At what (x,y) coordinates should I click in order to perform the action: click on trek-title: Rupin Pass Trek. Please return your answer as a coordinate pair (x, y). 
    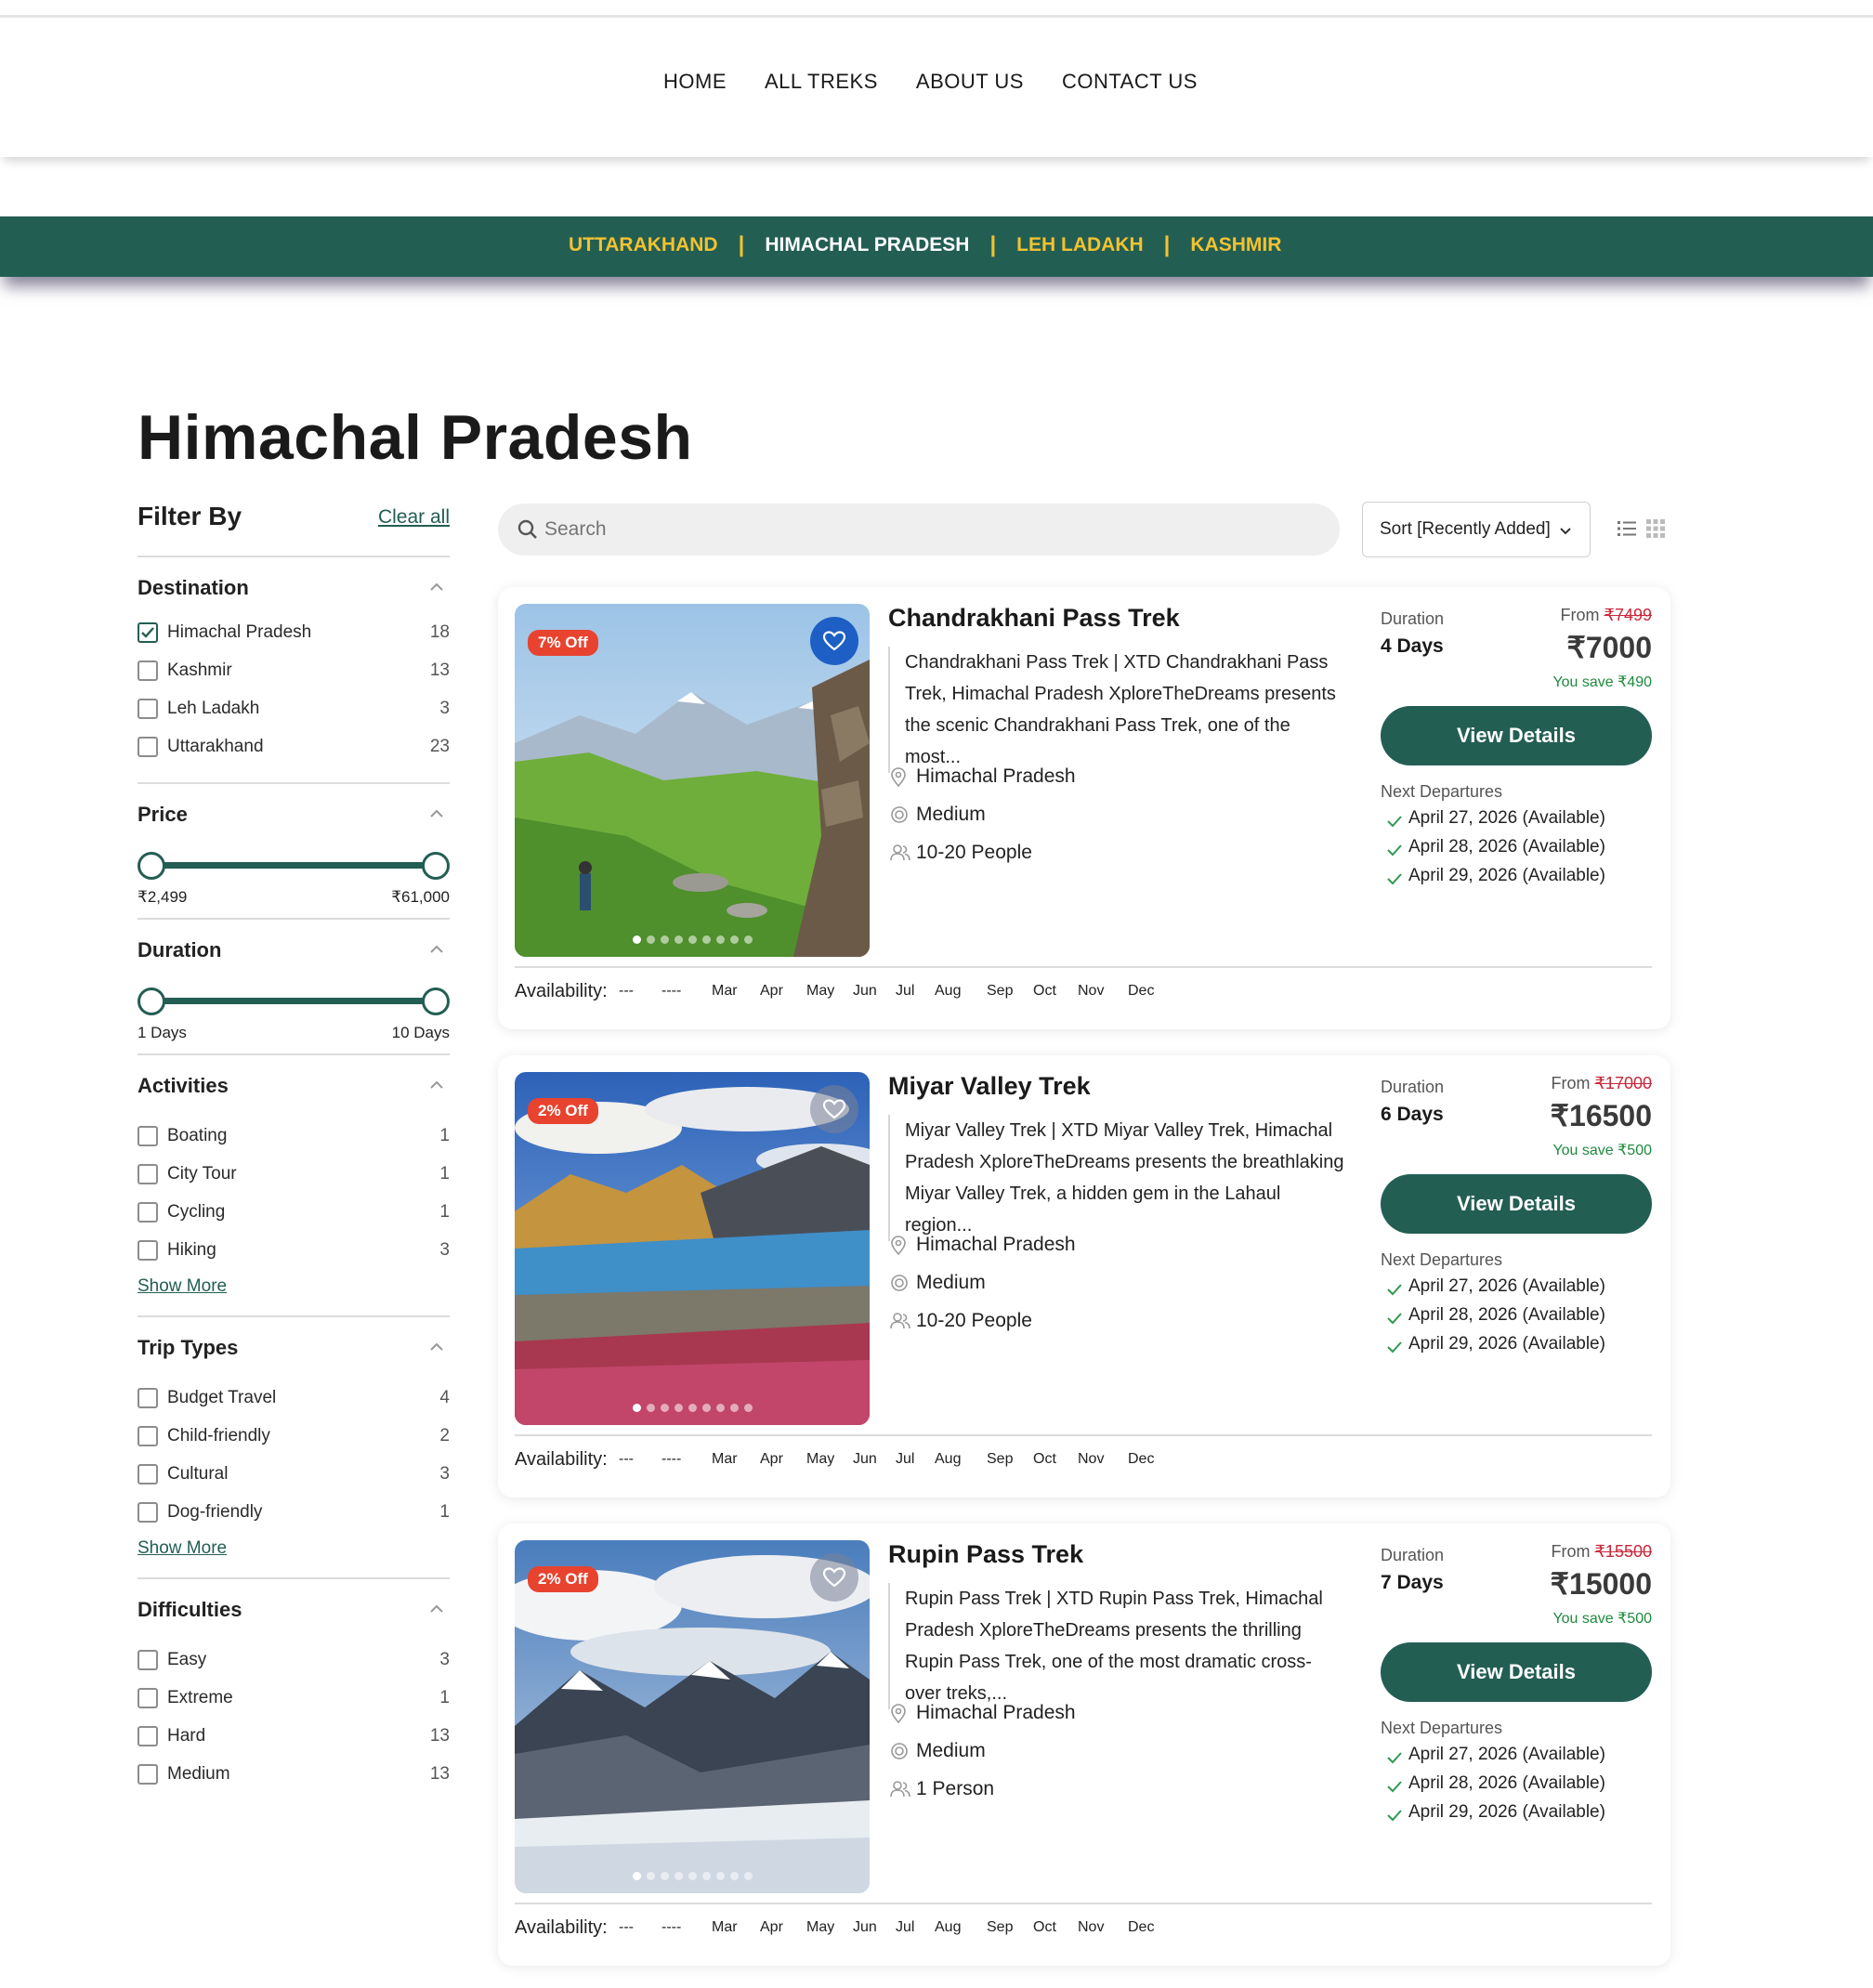
    Looking at the image, I should click on (985, 1555).